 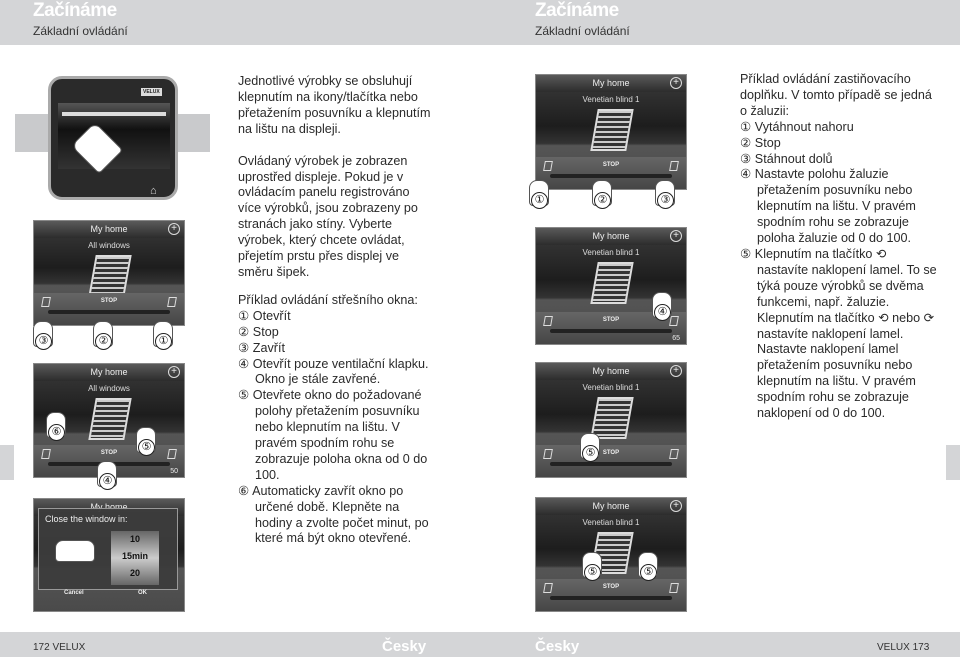 I want to click on page-subtitle-left: Základní ovládání, so click(x=80, y=31).